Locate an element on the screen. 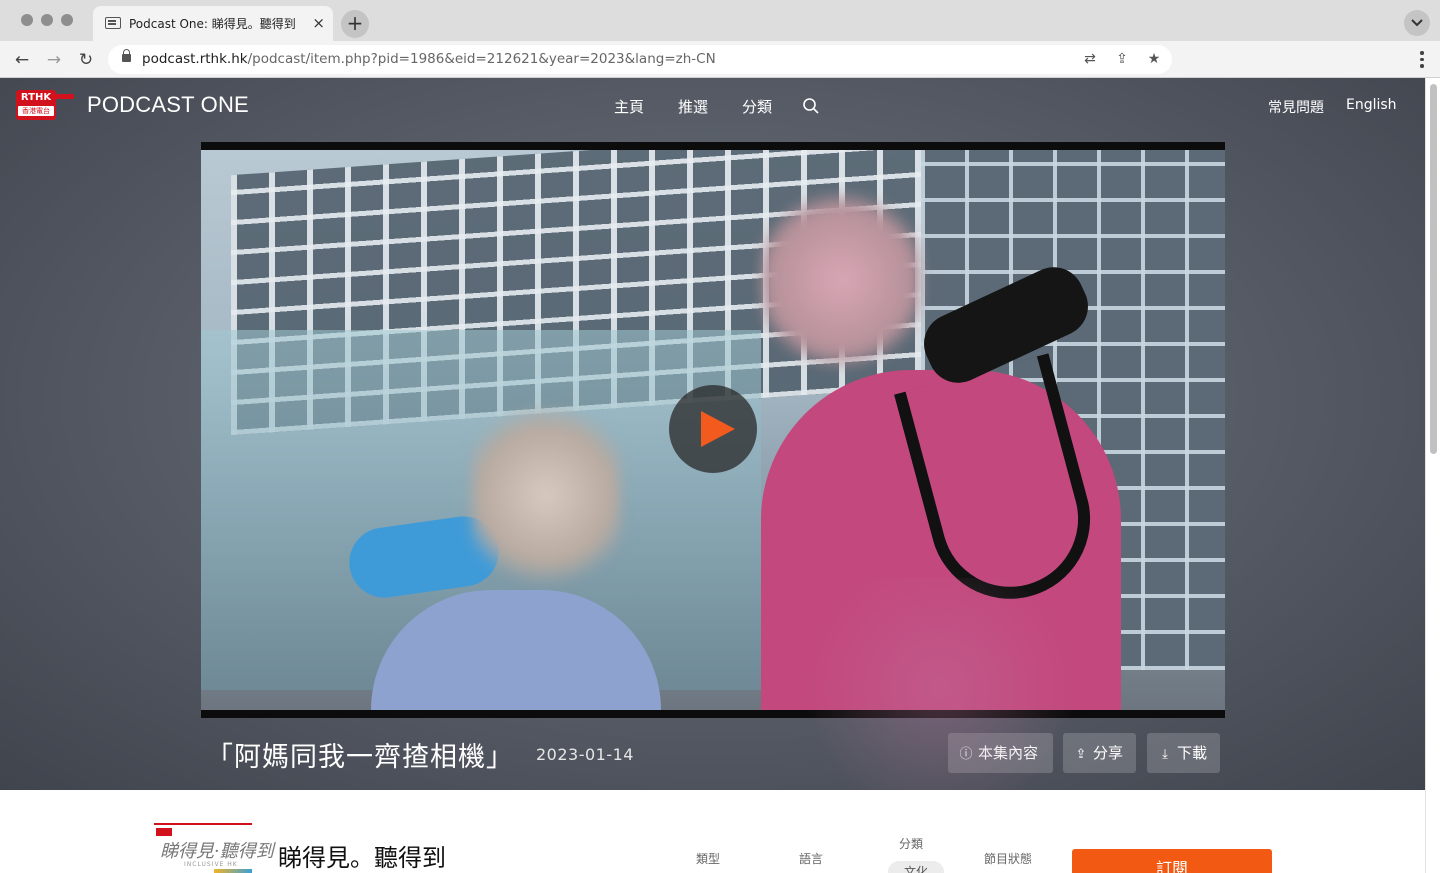 The width and height of the screenshot is (1440, 873). bookmark-star-icon: ★ is located at coordinates (1154, 59).